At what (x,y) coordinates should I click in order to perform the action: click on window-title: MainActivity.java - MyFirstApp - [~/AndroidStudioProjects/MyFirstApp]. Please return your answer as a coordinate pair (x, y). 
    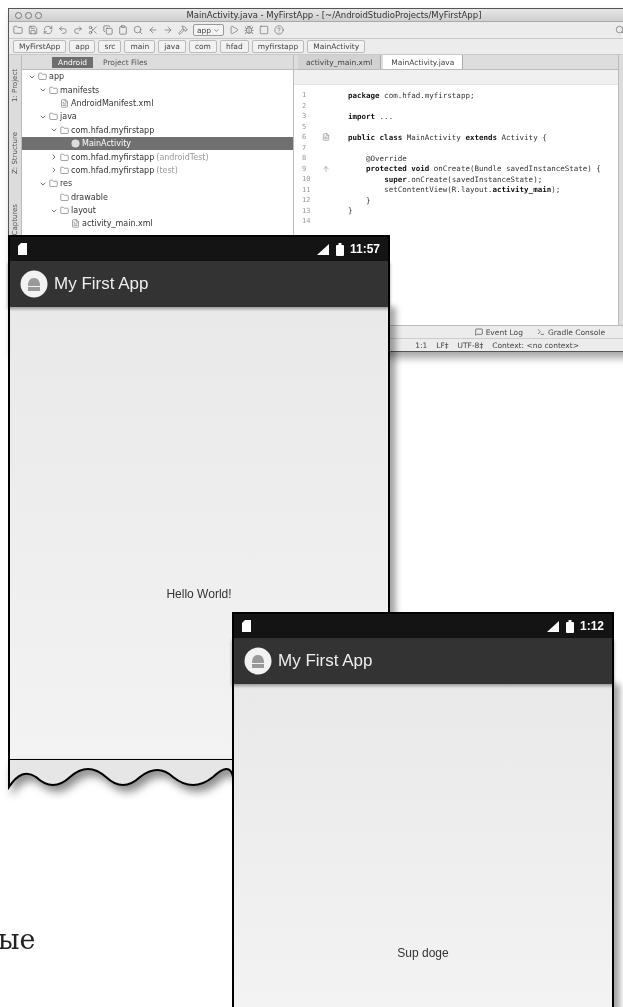
    Looking at the image, I should click on (334, 15).